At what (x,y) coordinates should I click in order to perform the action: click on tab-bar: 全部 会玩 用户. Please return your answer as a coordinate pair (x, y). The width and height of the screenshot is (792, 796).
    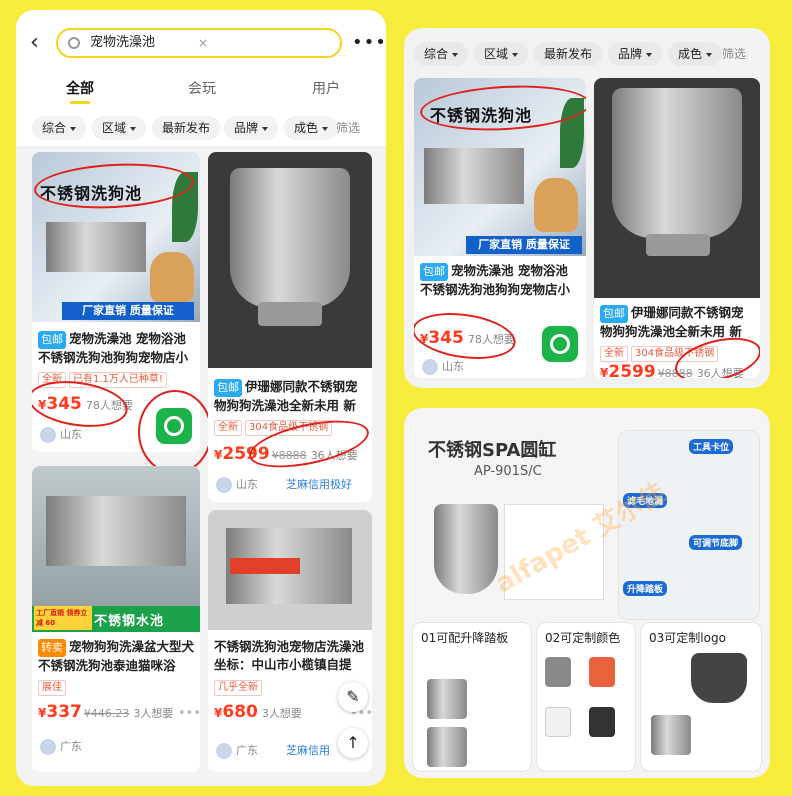
    Looking at the image, I should click on (201, 90).